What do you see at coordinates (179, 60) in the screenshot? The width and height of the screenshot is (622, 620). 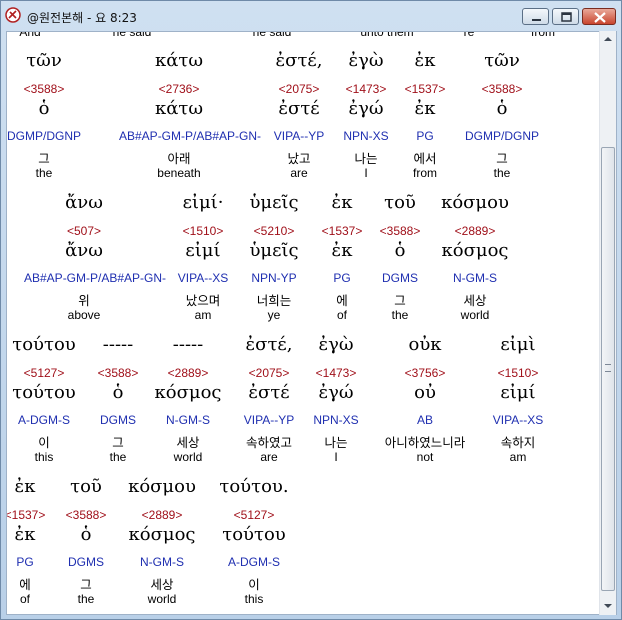 I see `greek-word: κάτω` at bounding box center [179, 60].